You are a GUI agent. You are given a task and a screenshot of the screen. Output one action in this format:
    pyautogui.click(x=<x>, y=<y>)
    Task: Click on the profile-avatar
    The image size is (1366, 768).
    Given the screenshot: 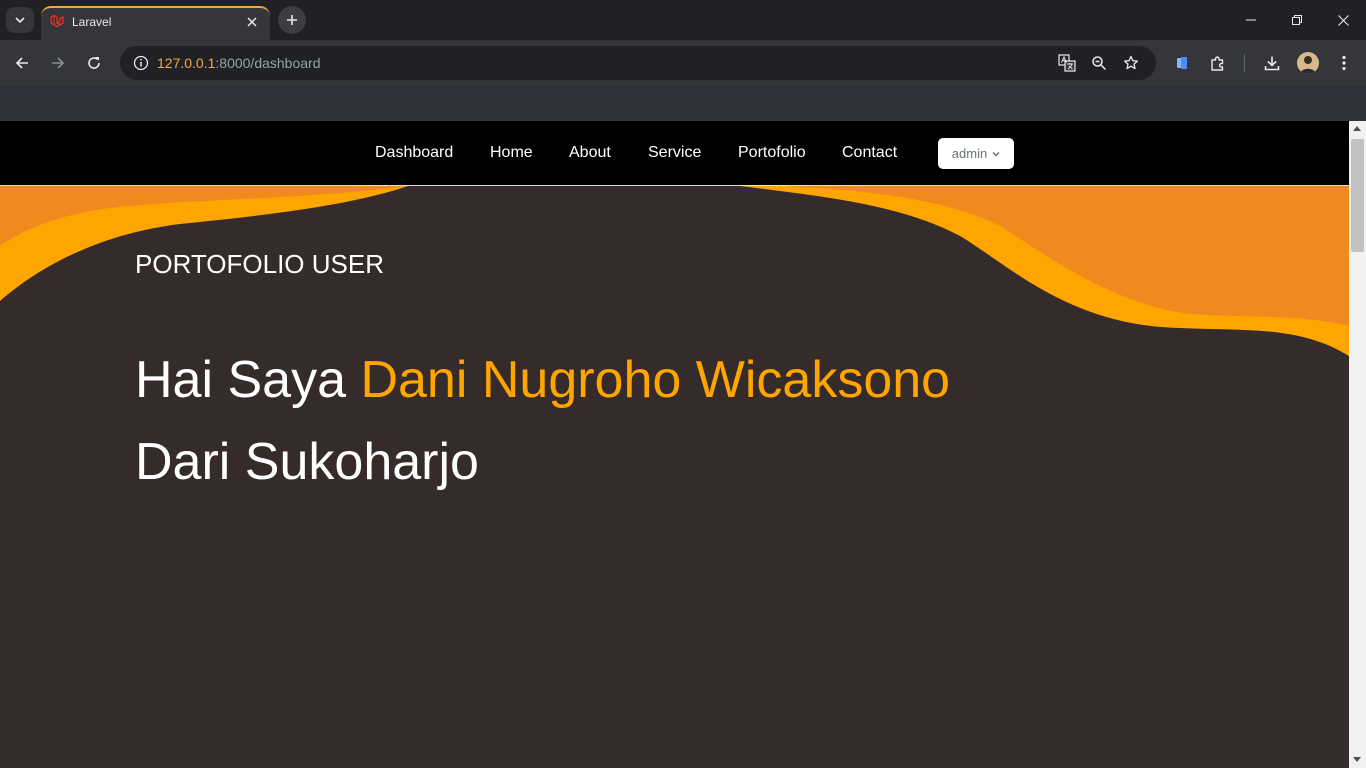 What is the action you would take?
    pyautogui.click(x=1308, y=63)
    